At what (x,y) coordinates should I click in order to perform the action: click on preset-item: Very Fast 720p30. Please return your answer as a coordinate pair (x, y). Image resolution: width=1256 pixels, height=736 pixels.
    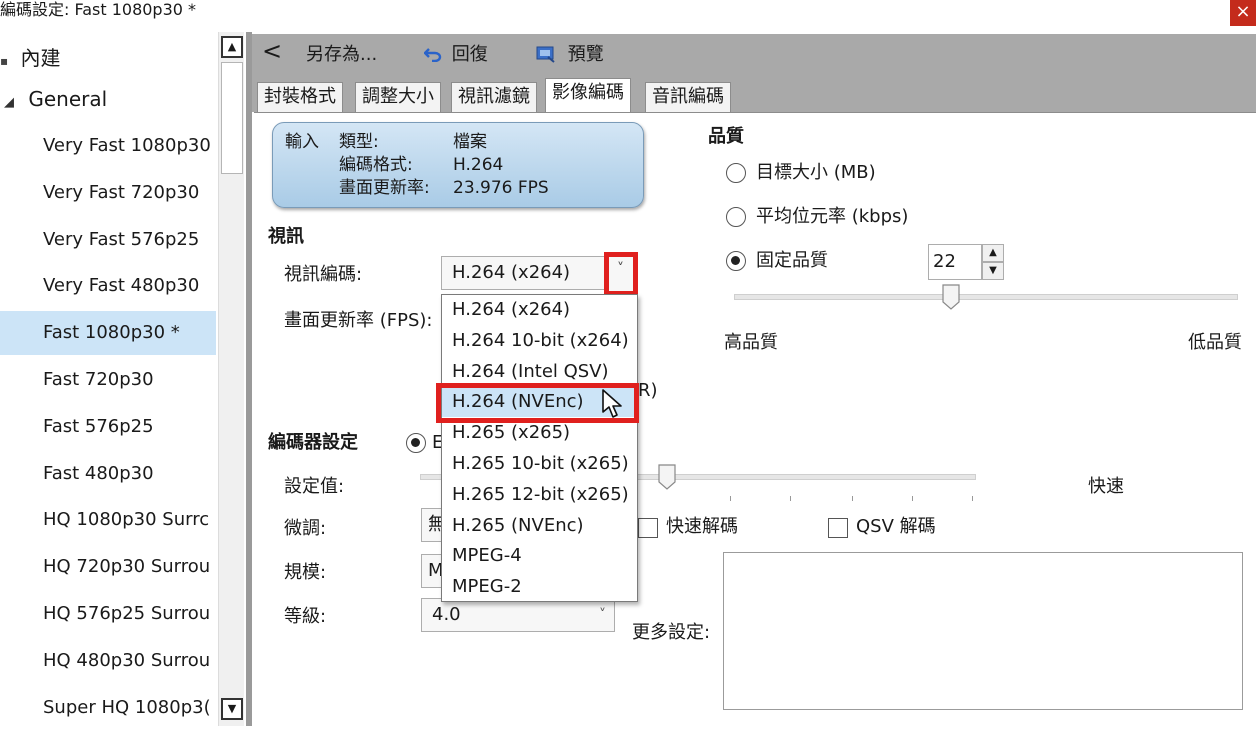
    Looking at the image, I should click on (108, 193).